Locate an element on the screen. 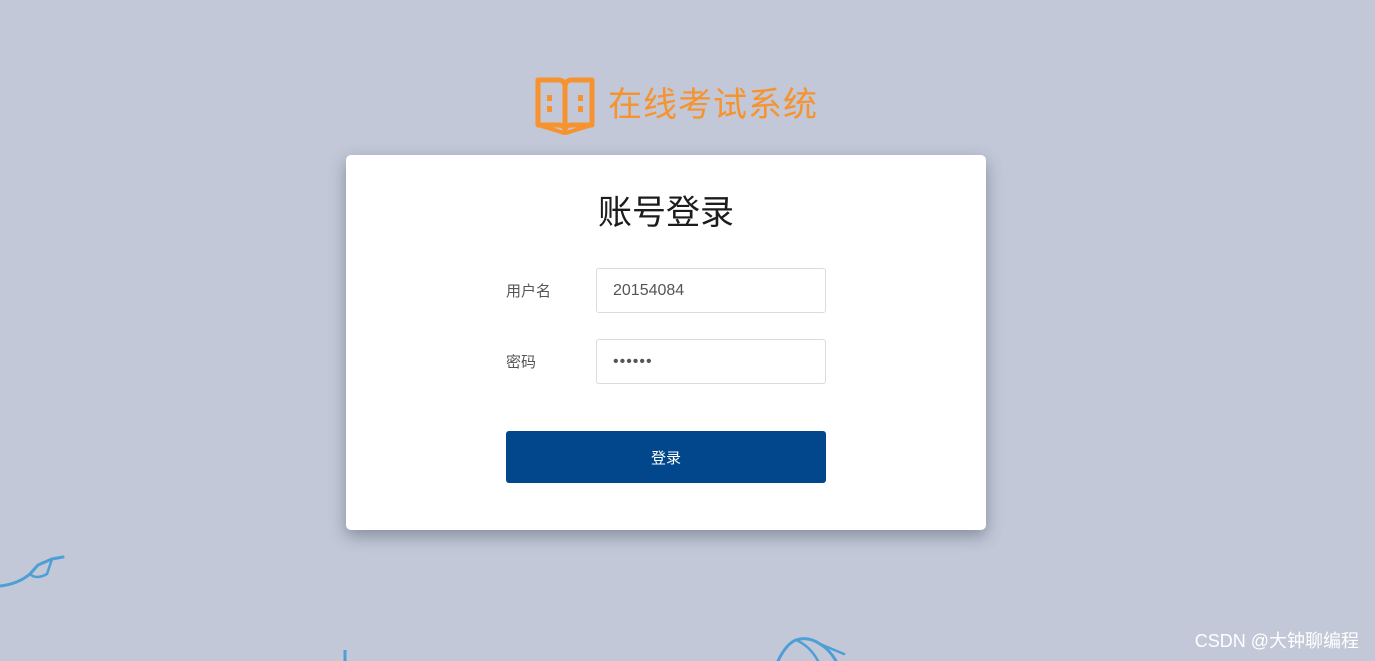  doodle-decoration-bottom-small is located at coordinates (345, 655).